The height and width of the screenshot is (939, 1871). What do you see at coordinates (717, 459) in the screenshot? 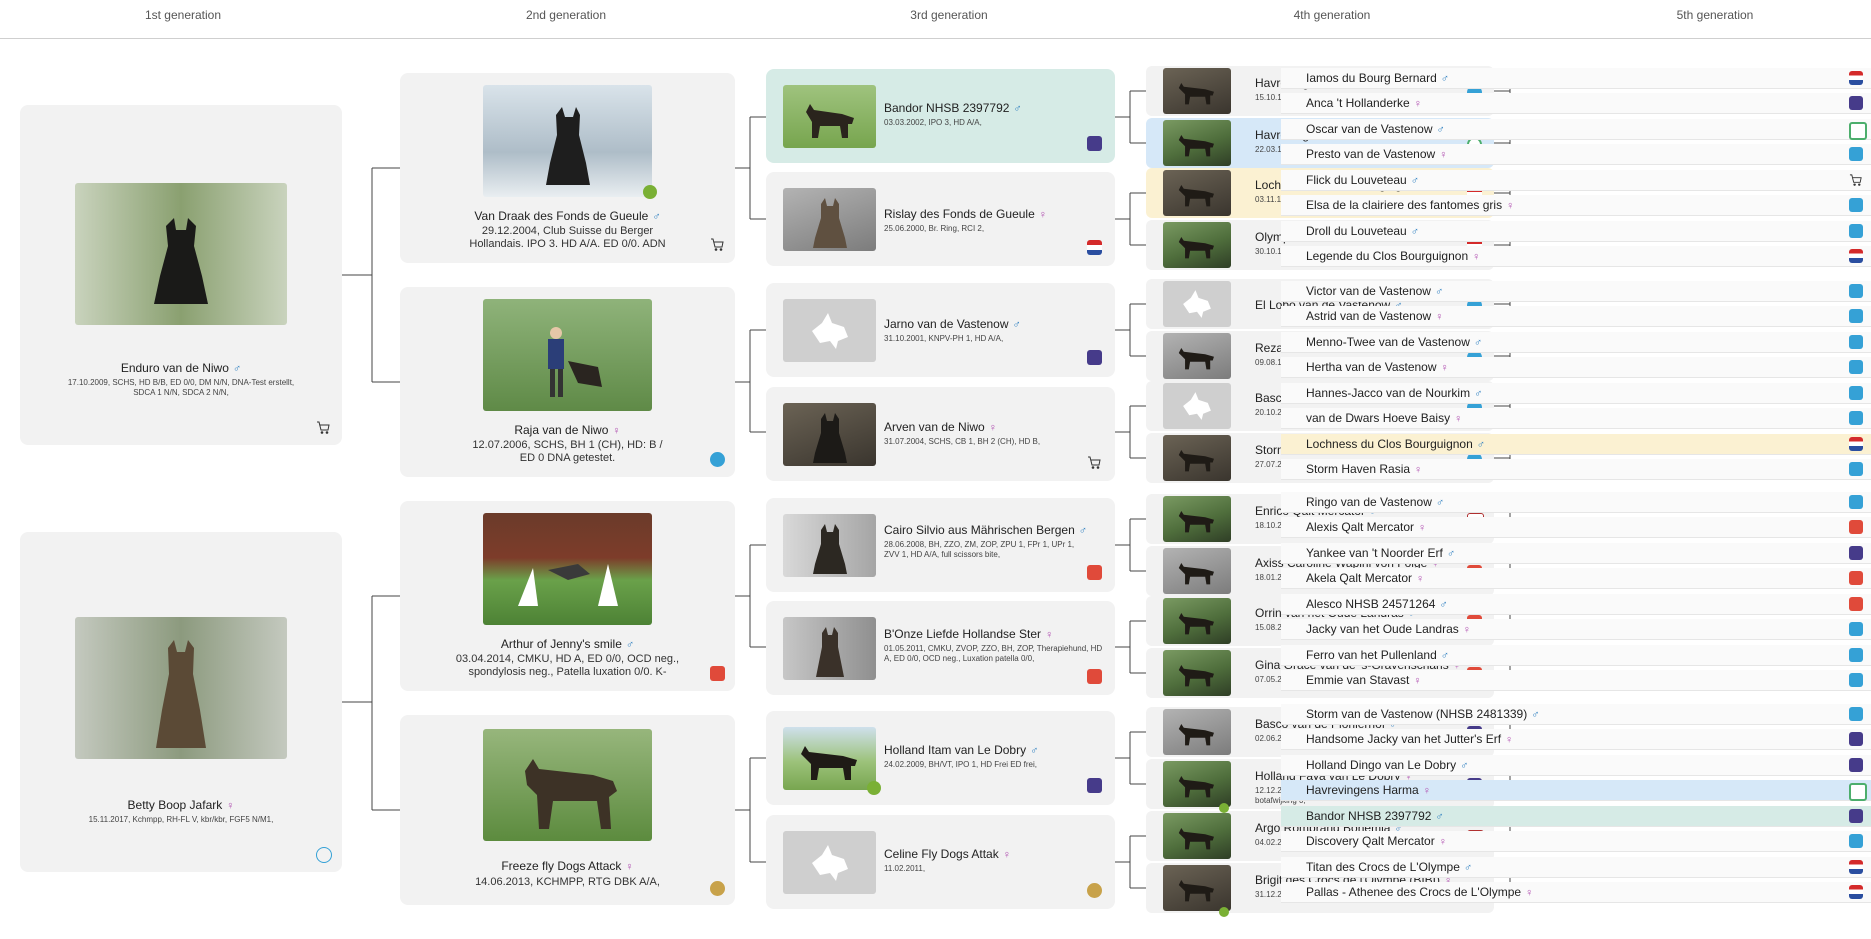
I see `globe-icon` at bounding box center [717, 459].